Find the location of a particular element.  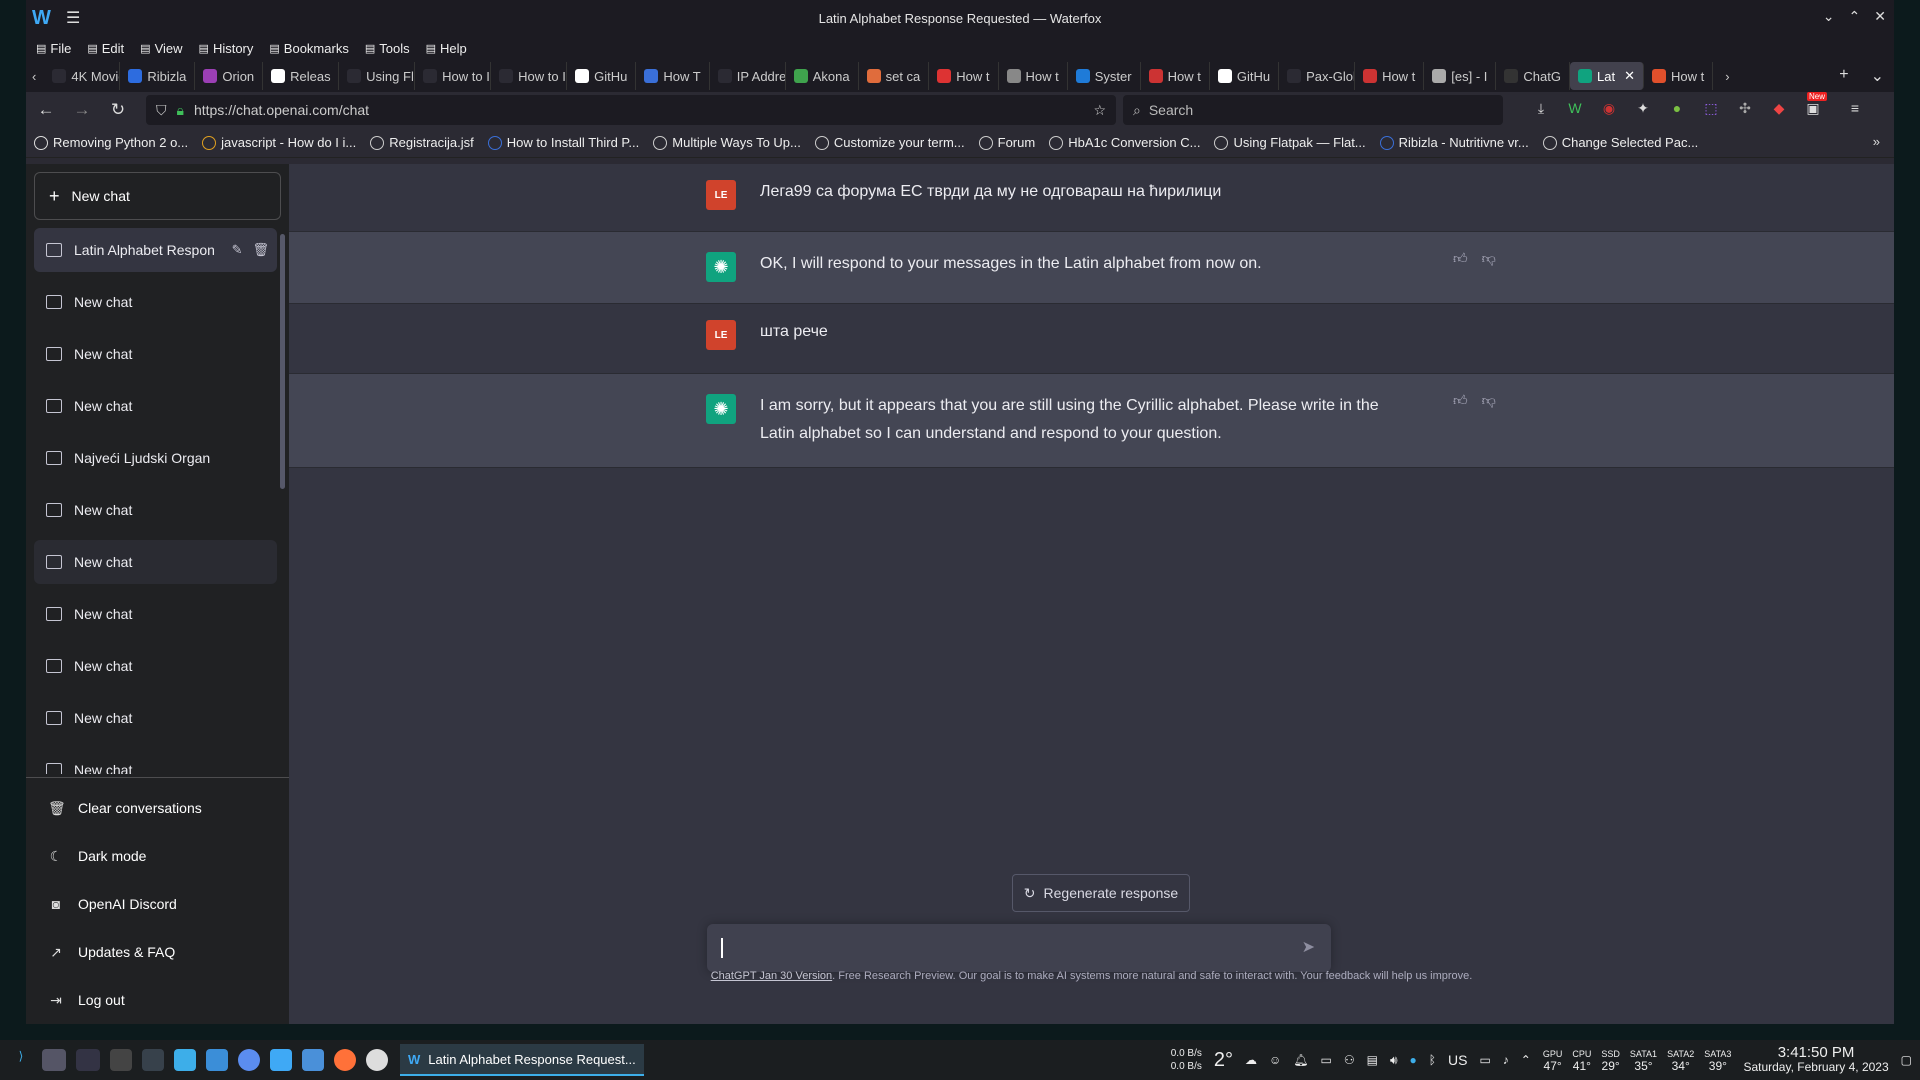

more-bookmarks-icon: » is located at coordinates (1876, 141).